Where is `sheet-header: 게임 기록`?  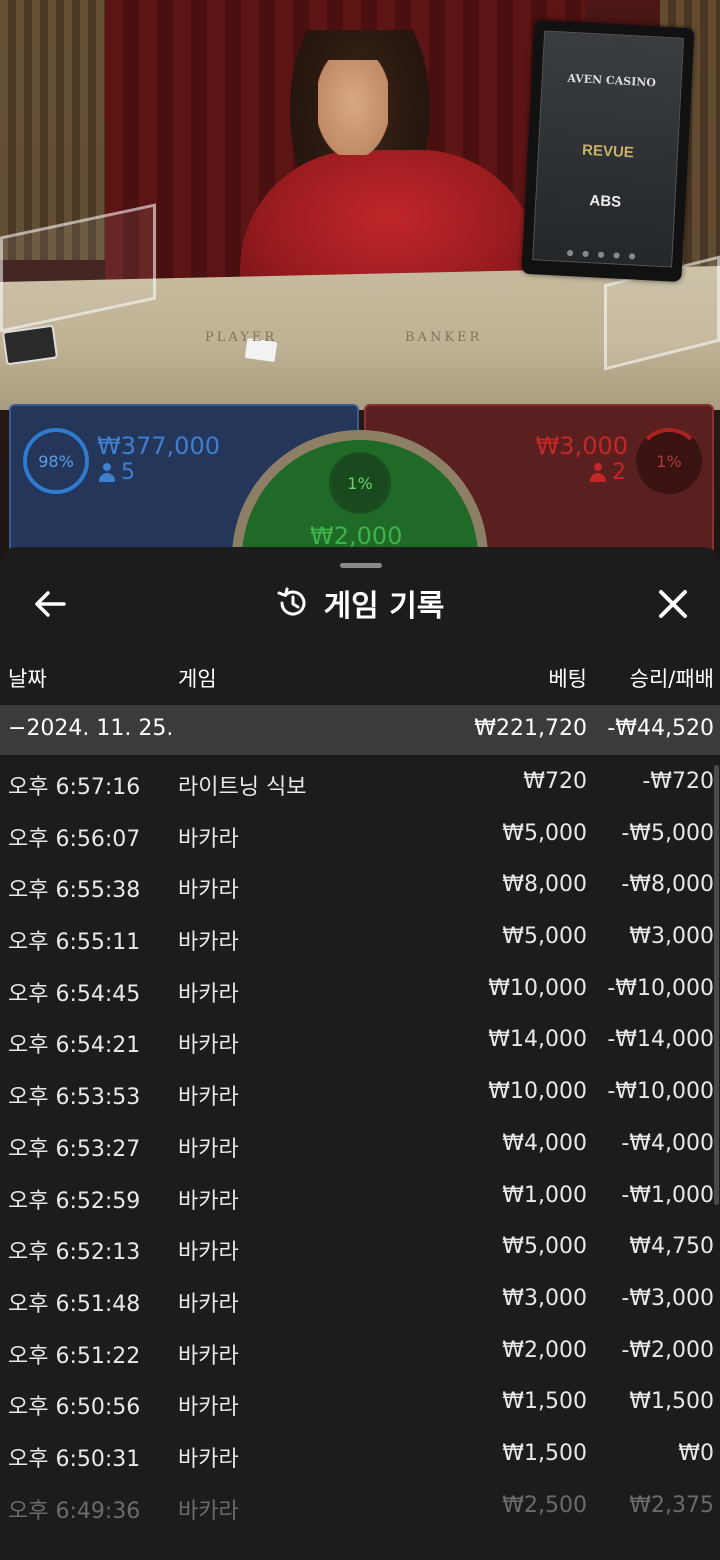 sheet-header: 게임 기록 is located at coordinates (360, 603).